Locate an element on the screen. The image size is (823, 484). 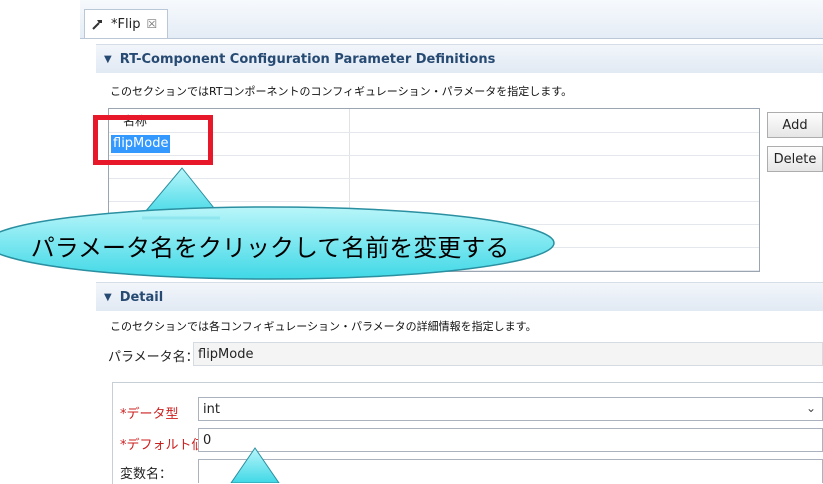
editor-tab-flip: *Flip ☒ is located at coordinates (126, 23).